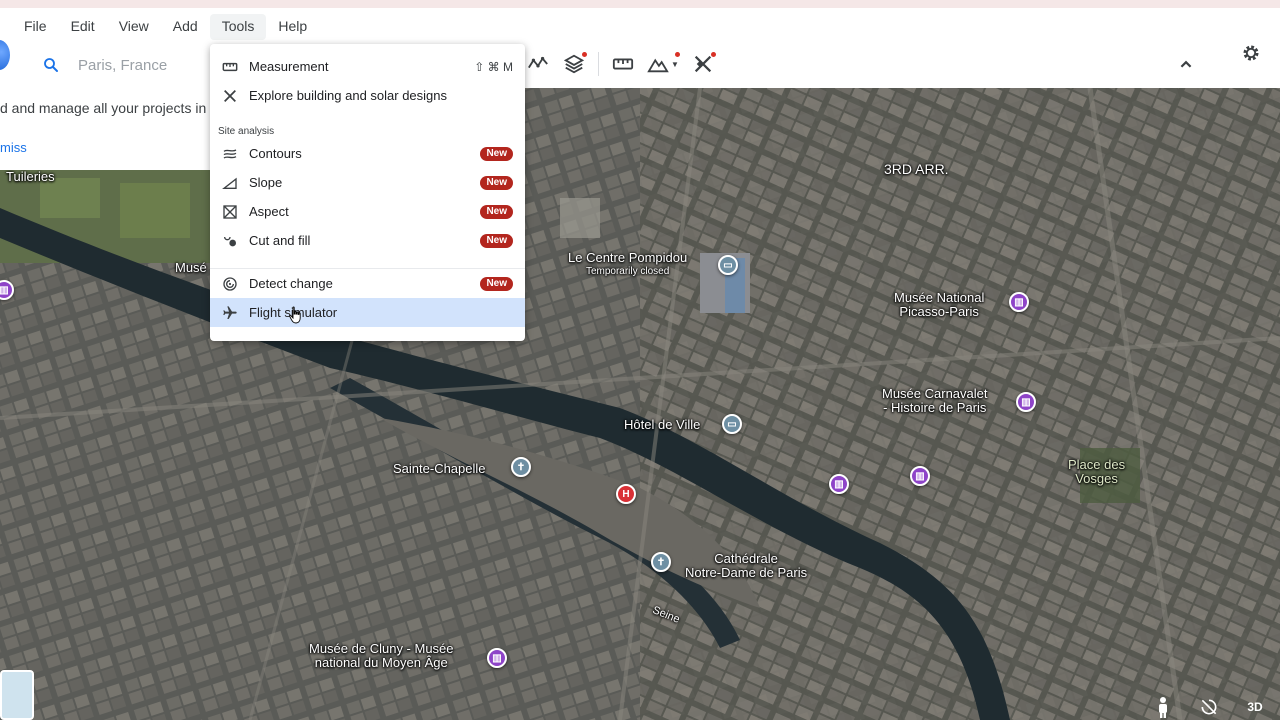  Describe the element at coordinates (1019, 302) in the screenshot. I see `picasso-museum-icon: ▥` at that location.